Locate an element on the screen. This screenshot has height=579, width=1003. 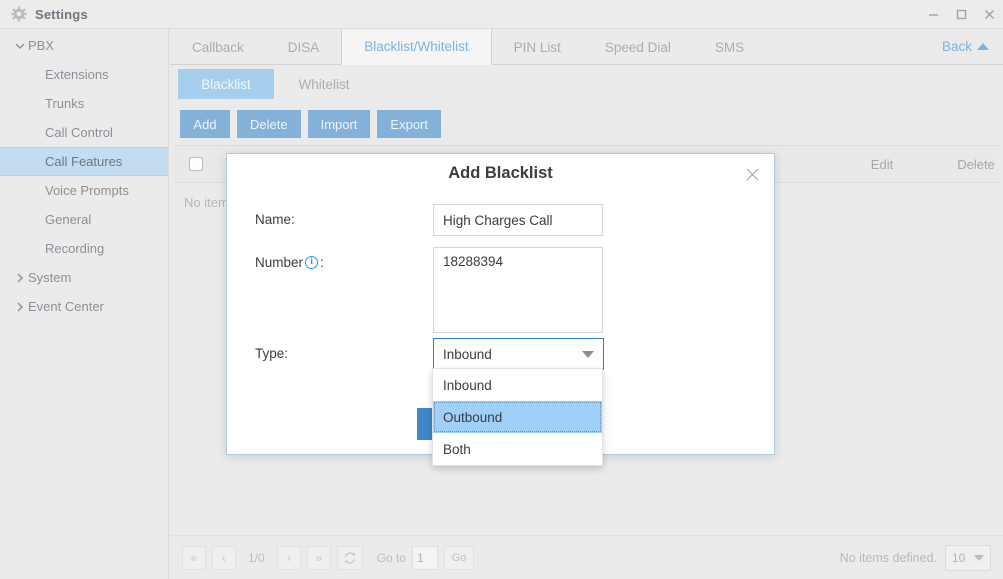
window-titlebar: Settings is located at coordinates (501, 14).